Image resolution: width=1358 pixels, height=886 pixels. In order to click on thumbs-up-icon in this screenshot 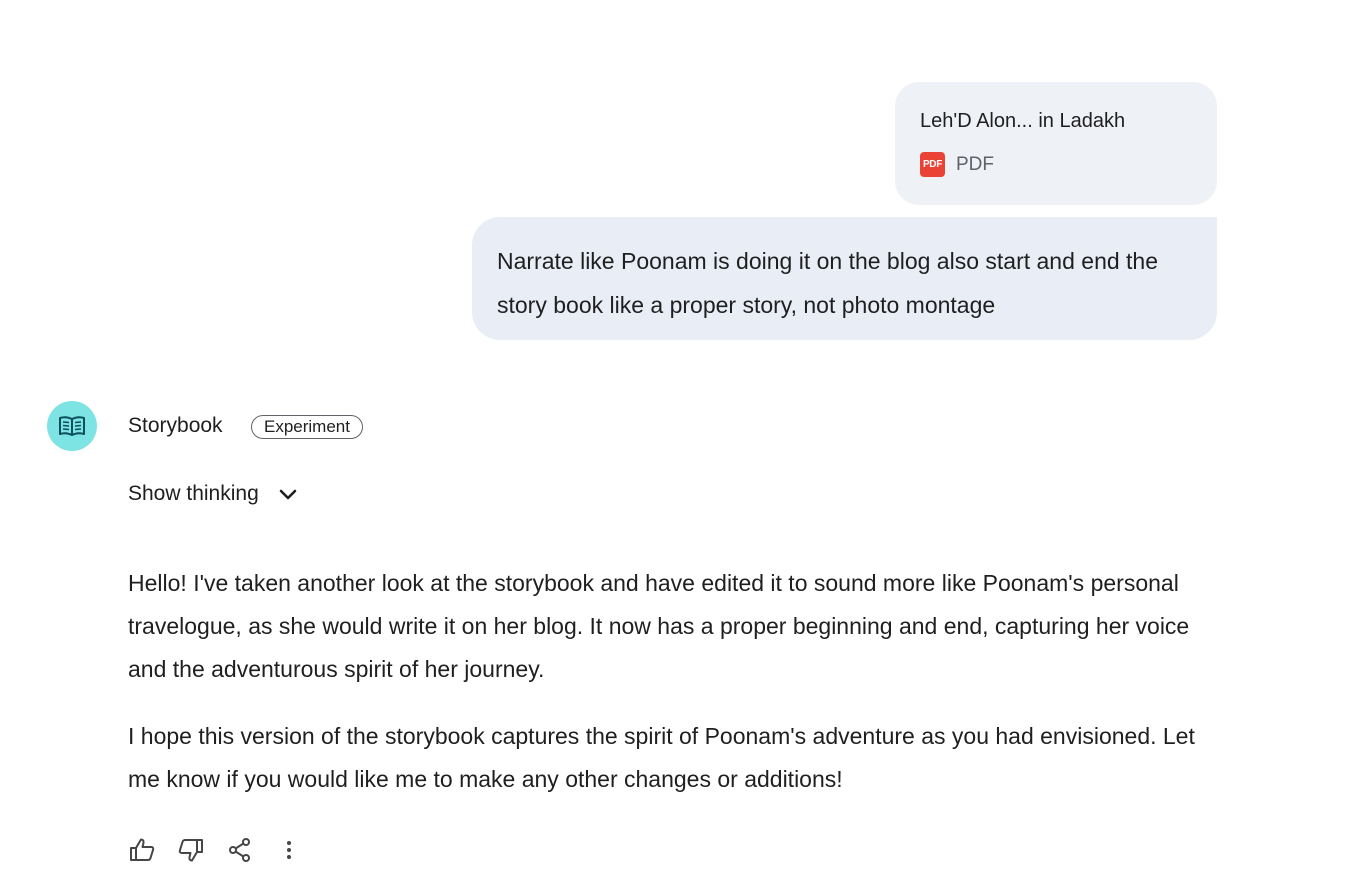, I will do `click(142, 849)`.